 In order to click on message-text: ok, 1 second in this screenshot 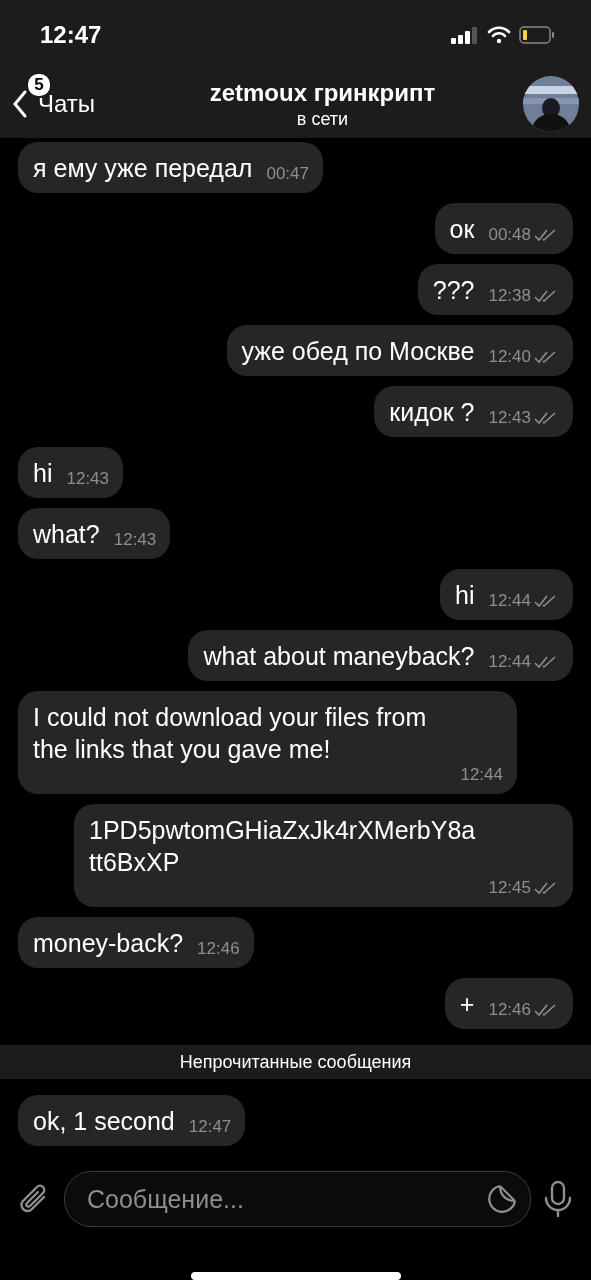, I will do `click(104, 1121)`.